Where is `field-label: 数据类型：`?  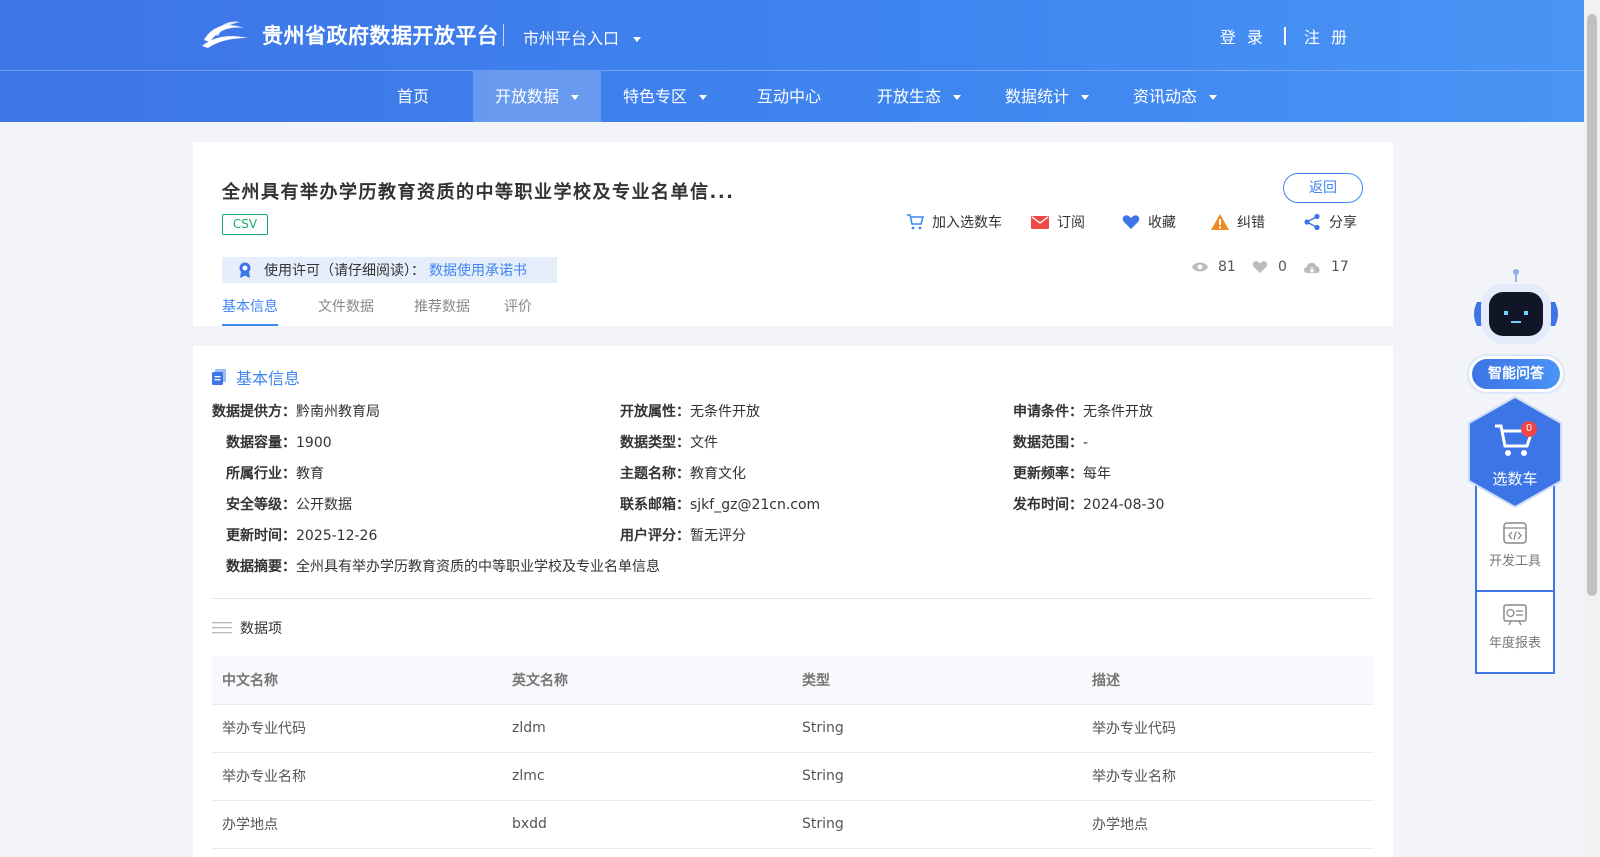 field-label: 数据类型： is located at coordinates (655, 443).